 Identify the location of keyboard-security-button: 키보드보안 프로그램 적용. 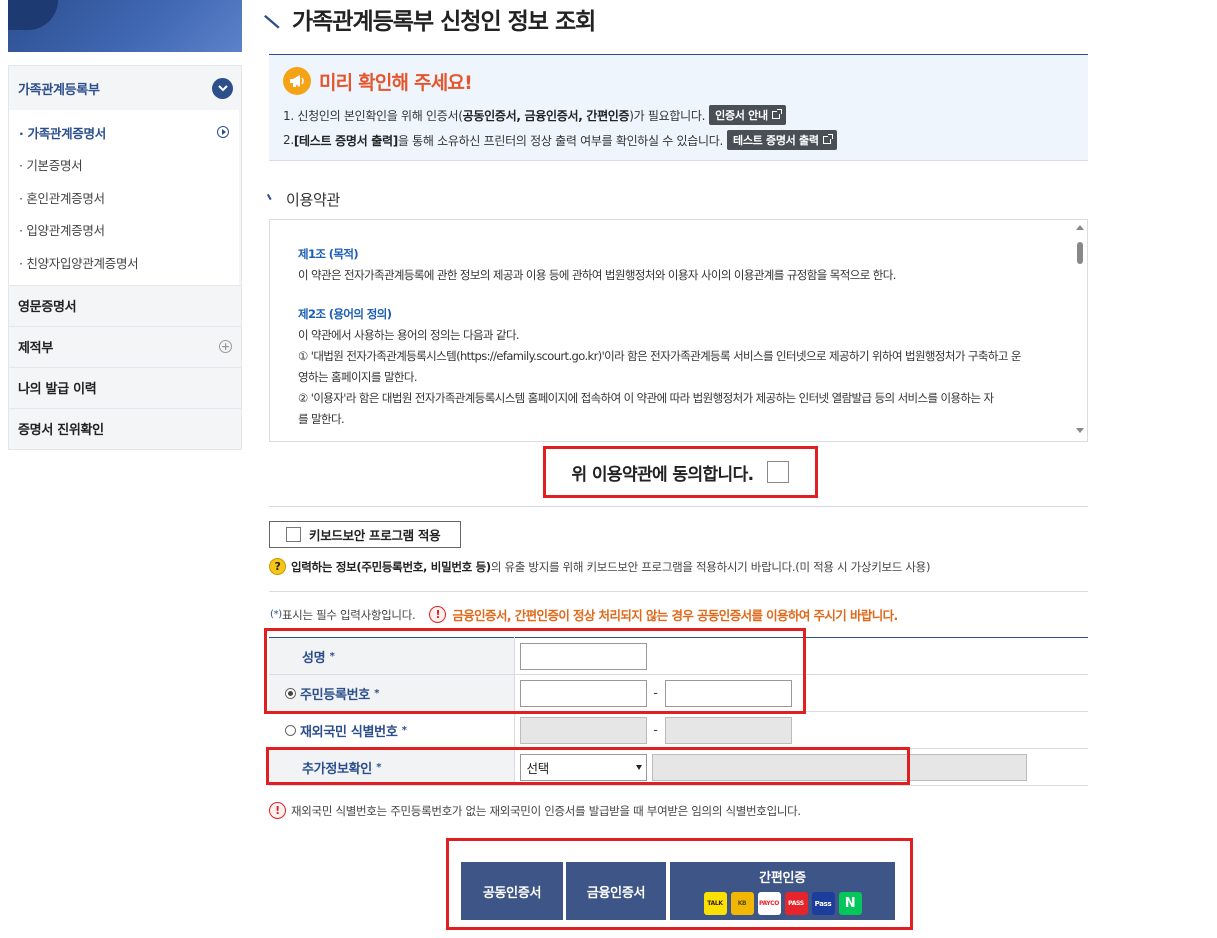
(365, 534).